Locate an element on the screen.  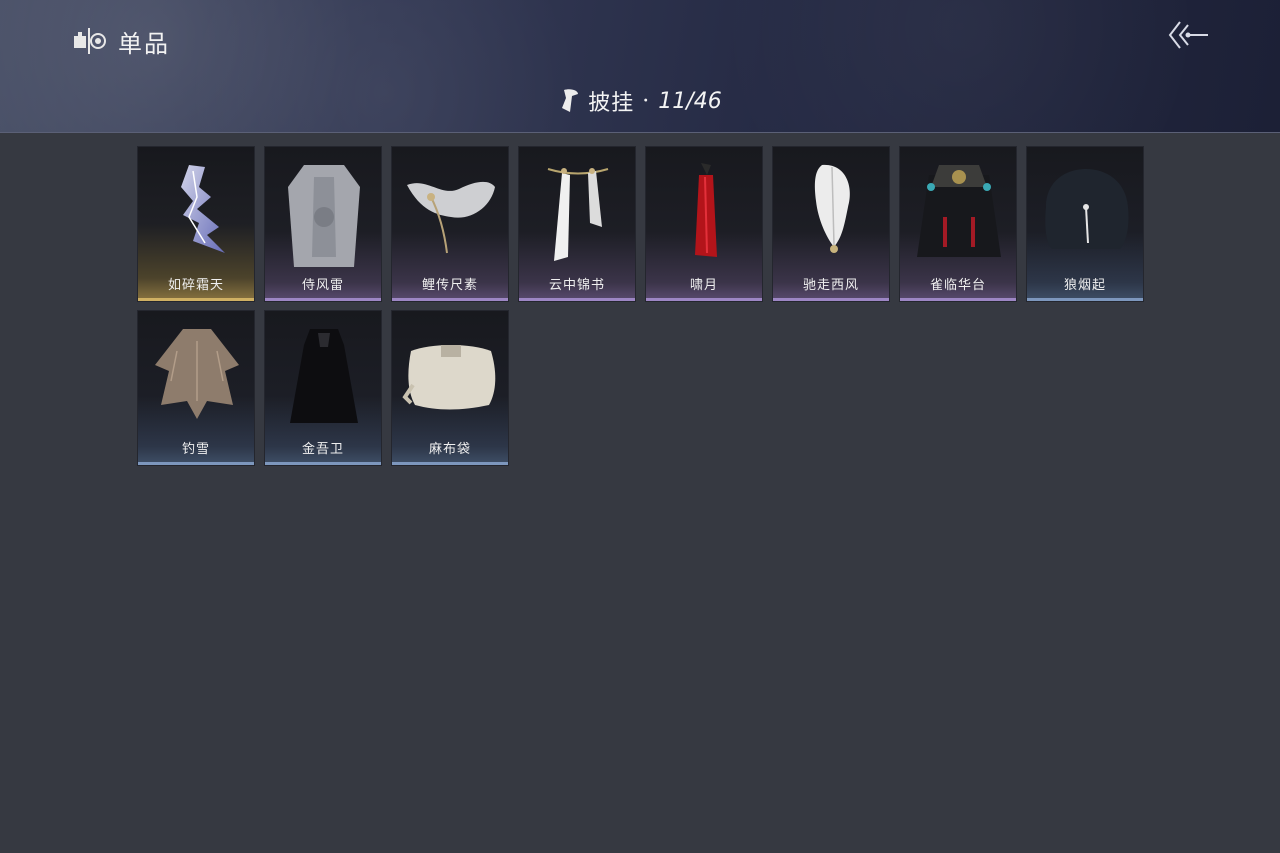
item-name: 金吾卫 is located at coordinates (322, 449).